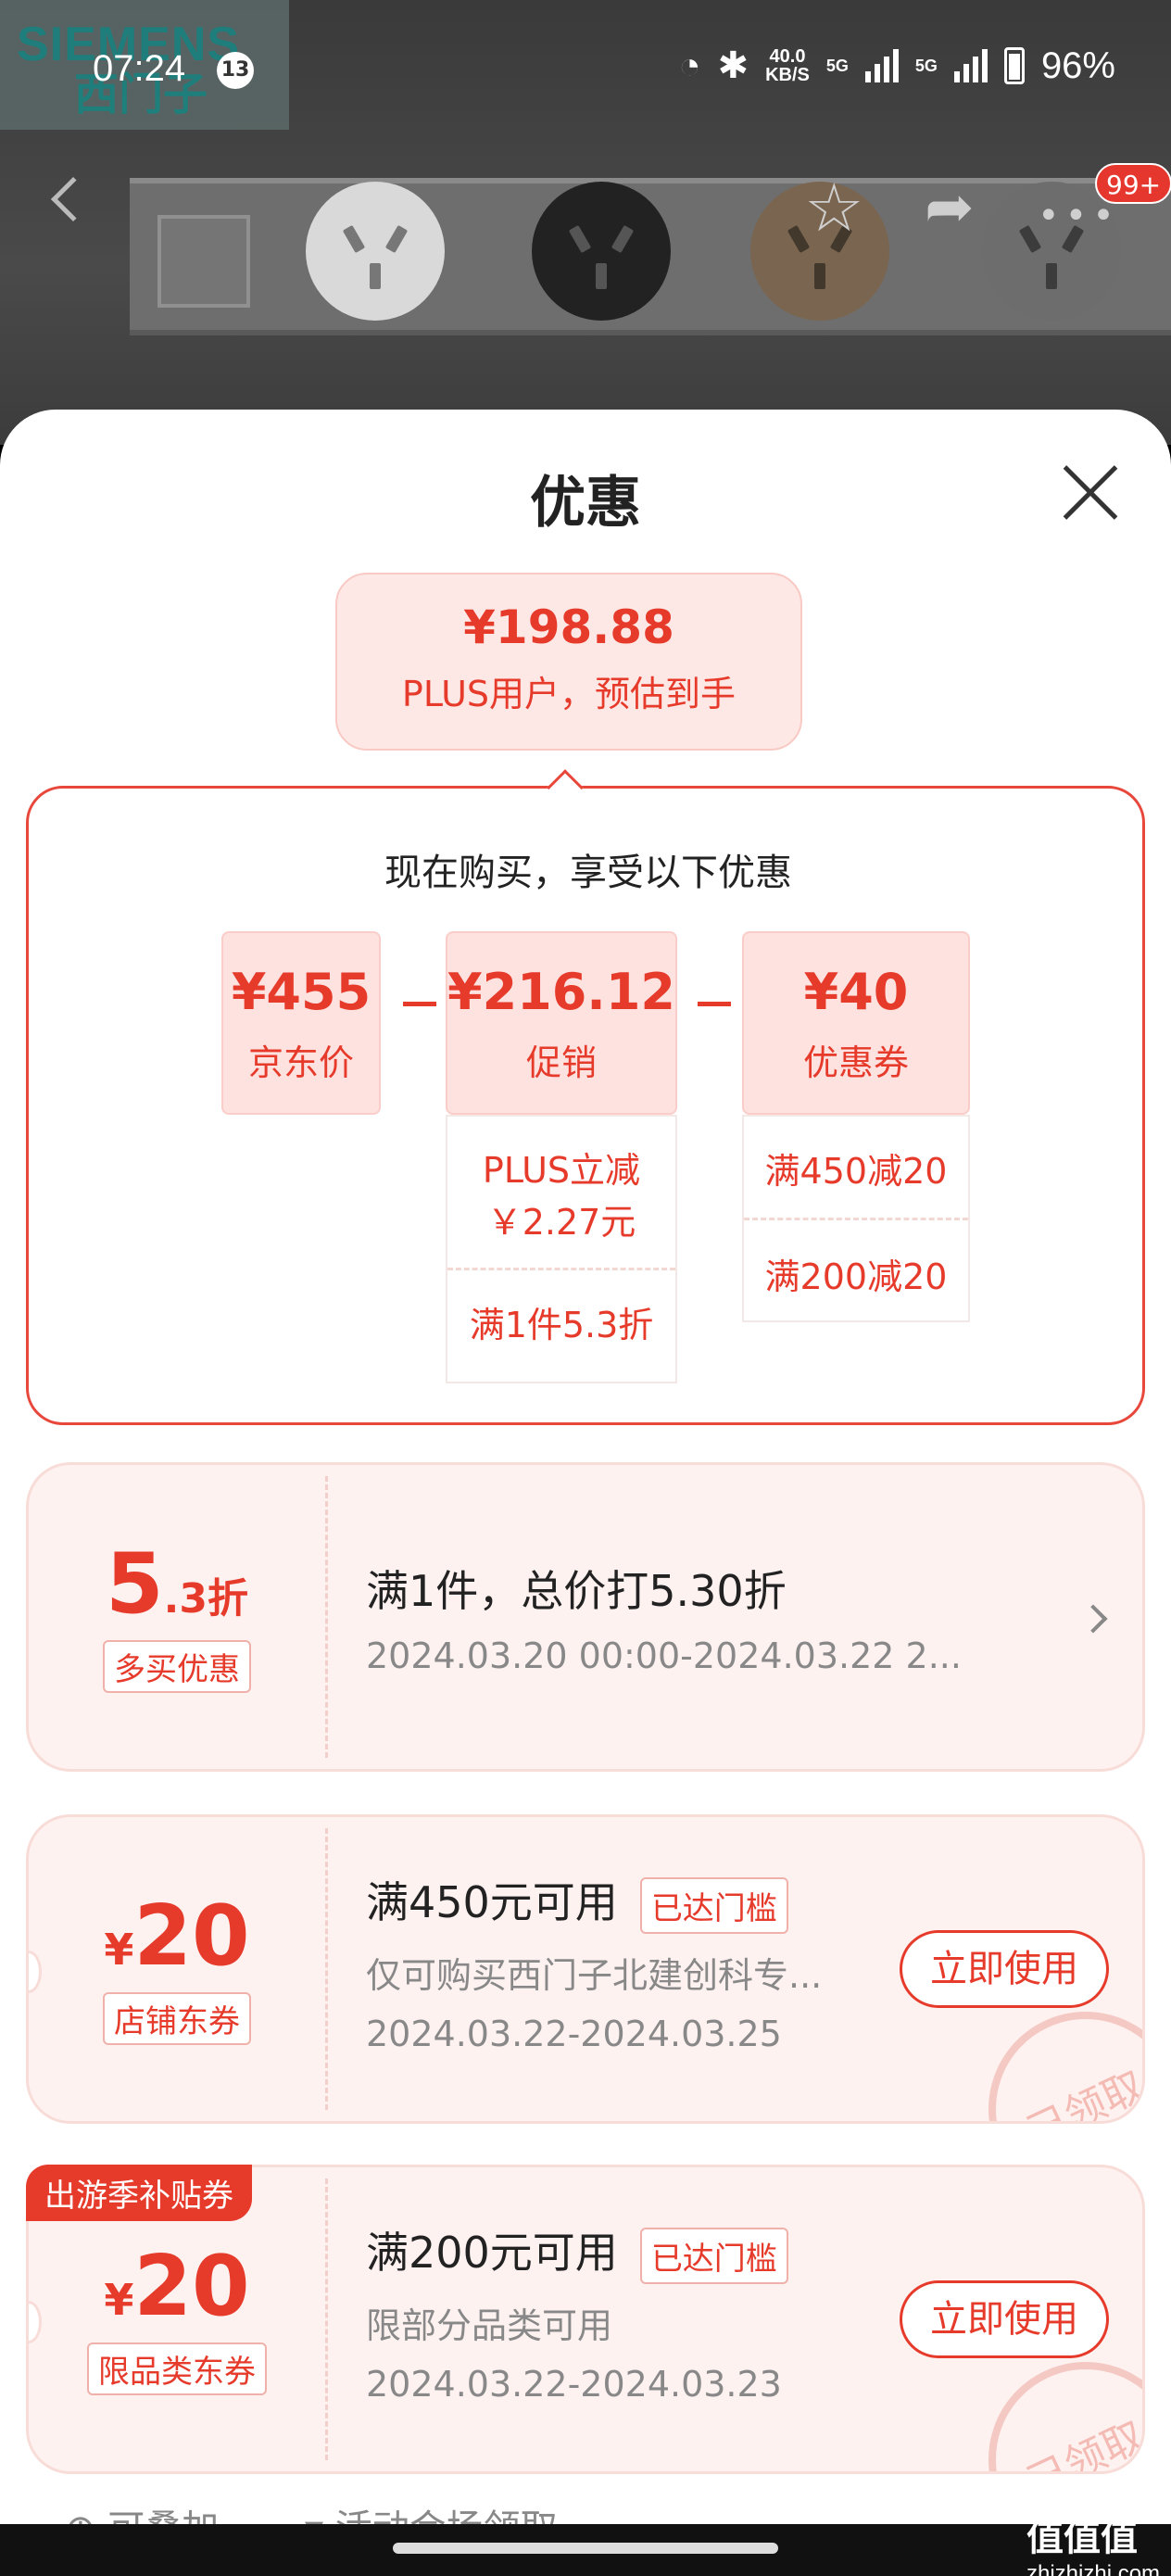  I want to click on coupon-validity: 2024.03.22-2024.03.25, so click(574, 2034).